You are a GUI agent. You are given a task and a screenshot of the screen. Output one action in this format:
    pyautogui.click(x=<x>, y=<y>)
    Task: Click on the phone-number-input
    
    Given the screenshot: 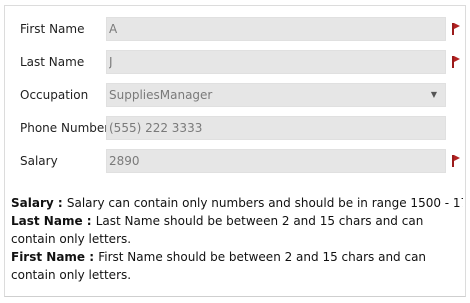 What is the action you would take?
    pyautogui.click(x=277, y=128)
    